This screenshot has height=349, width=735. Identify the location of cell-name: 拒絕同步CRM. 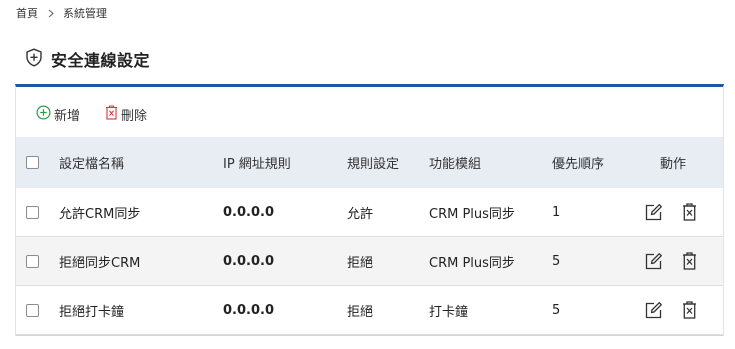
(100, 263).